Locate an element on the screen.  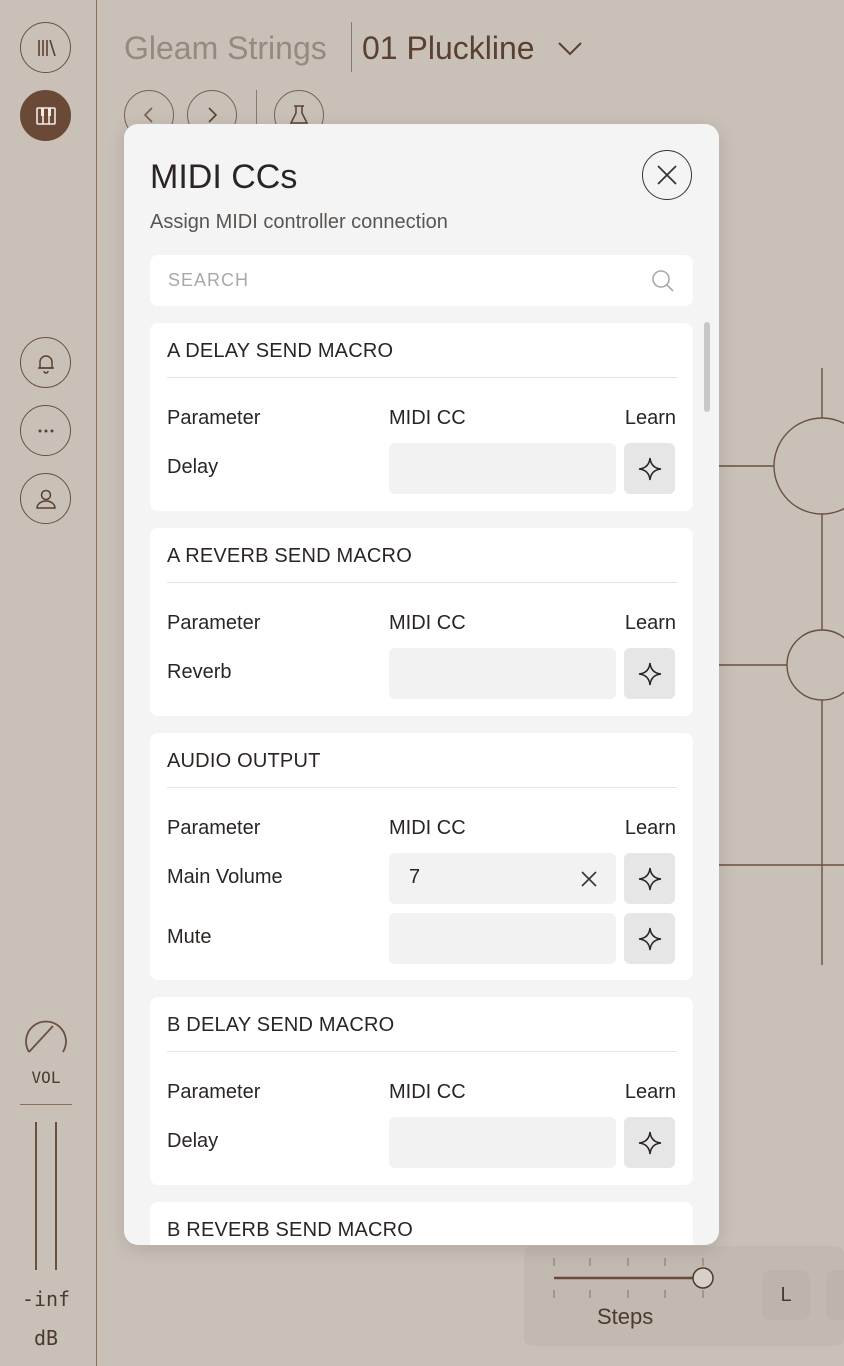
section-title: A DELAY SEND MACRO is located at coordinates (280, 351).